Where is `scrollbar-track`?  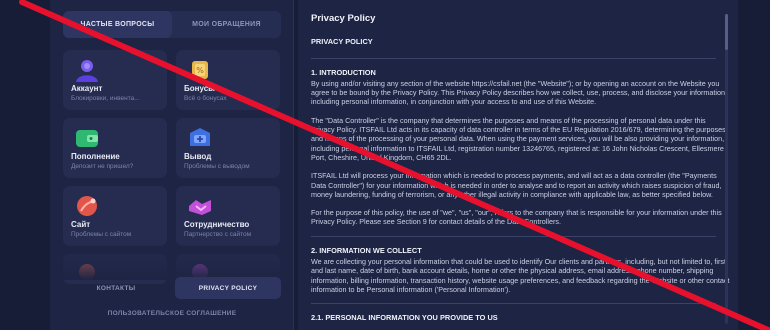 scrollbar-track is located at coordinates (726, 169).